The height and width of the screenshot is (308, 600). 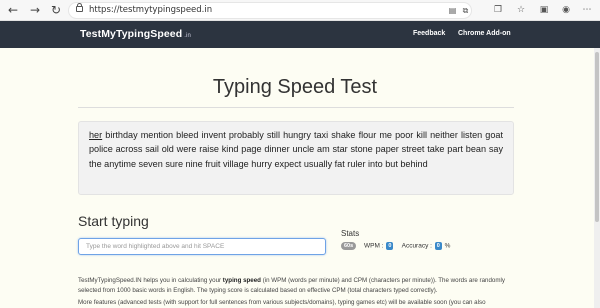 What do you see at coordinates (241, 280) in the screenshot?
I see `description-bold: typing speed` at bounding box center [241, 280].